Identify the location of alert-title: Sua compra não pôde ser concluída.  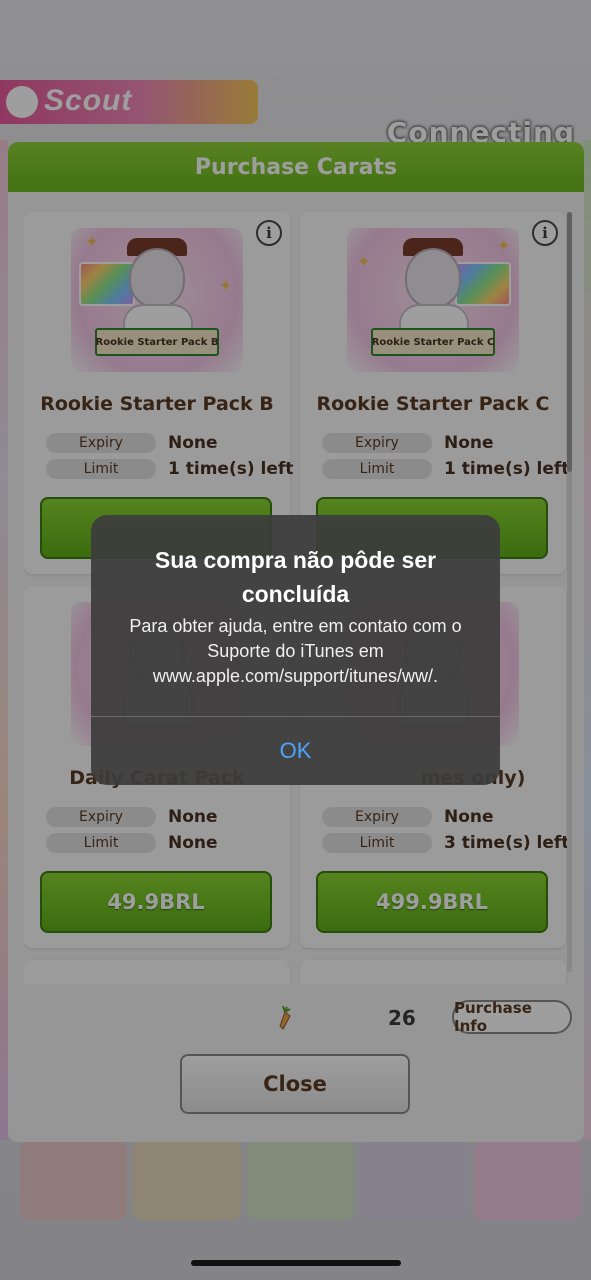
(295, 577).